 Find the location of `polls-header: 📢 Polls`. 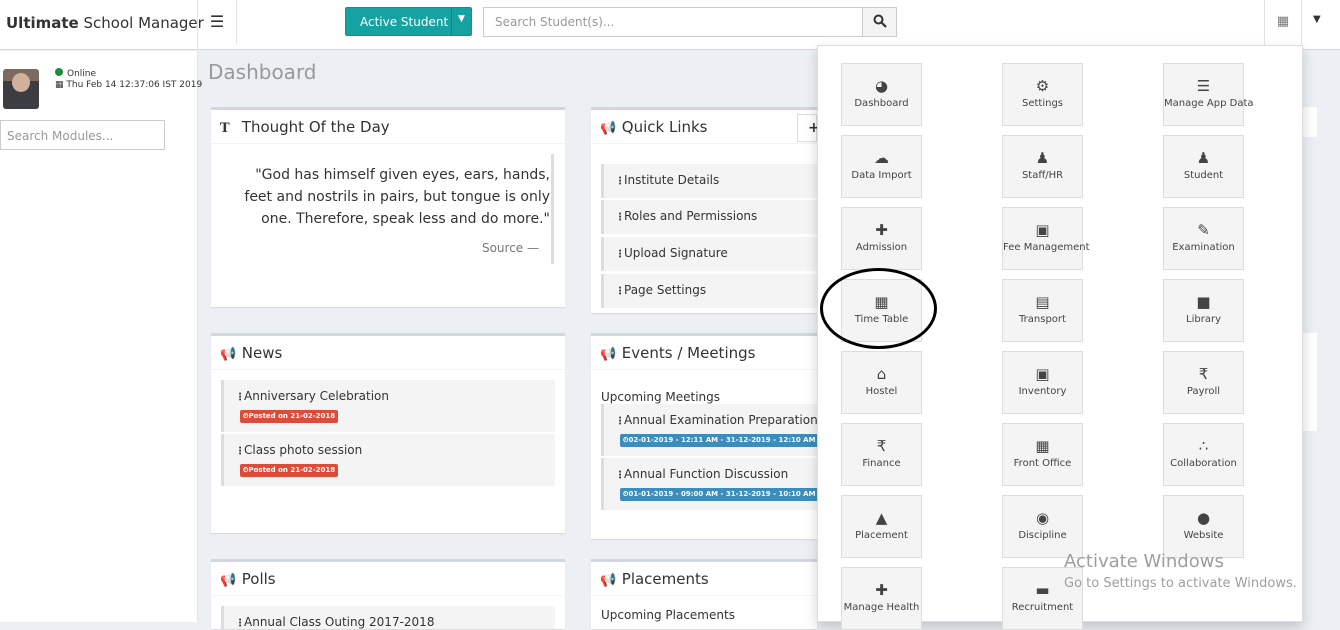

polls-header: 📢 Polls is located at coordinates (388, 579).